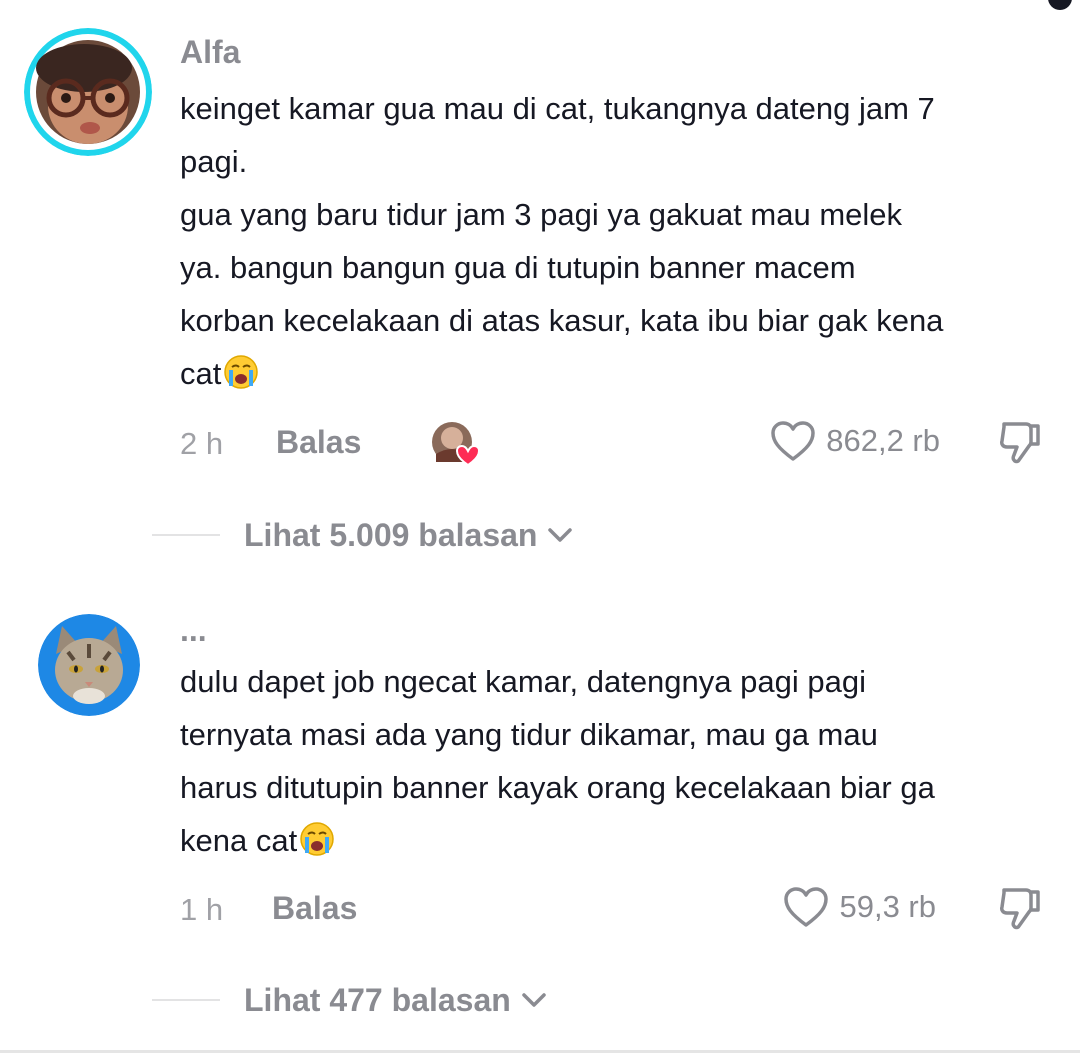 This screenshot has height=1053, width=1080. I want to click on comment-time: 1 h, so click(202, 909).